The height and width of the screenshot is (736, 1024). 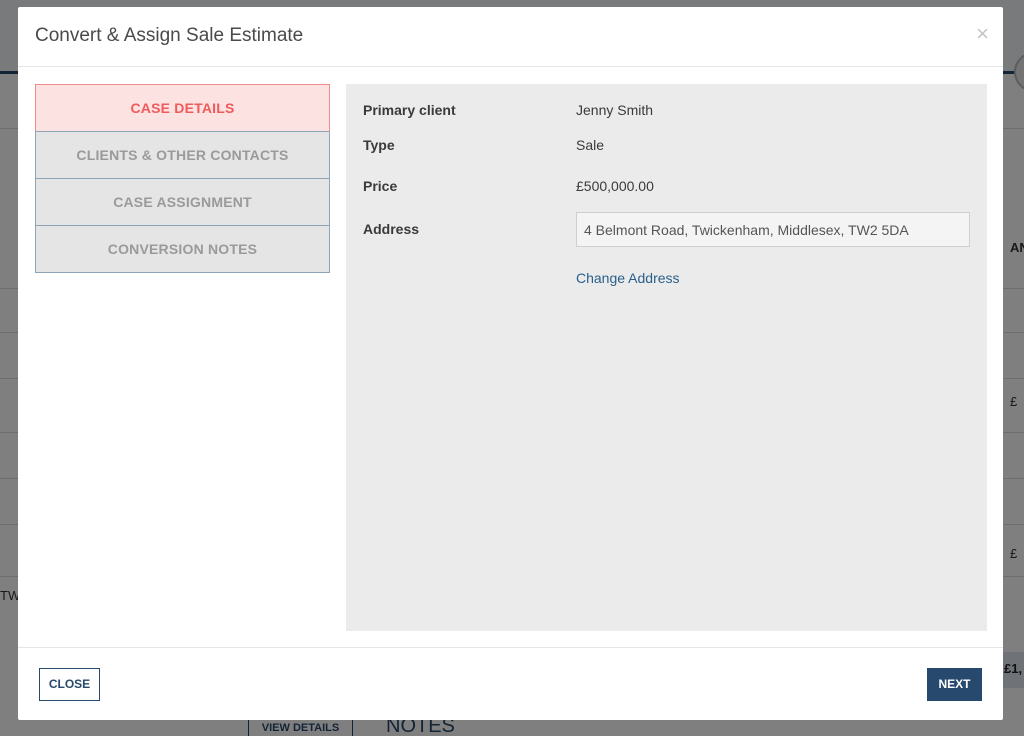 What do you see at coordinates (182, 249) in the screenshot?
I see `tab-conversion-notes: CONVERSION NOTES` at bounding box center [182, 249].